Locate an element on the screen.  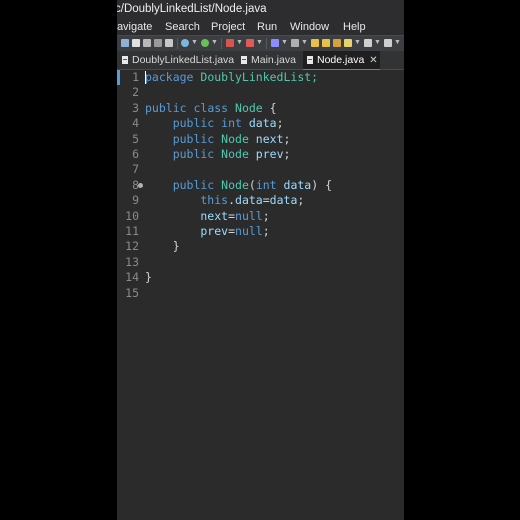
menu-search: Search is located at coordinates (182, 27).